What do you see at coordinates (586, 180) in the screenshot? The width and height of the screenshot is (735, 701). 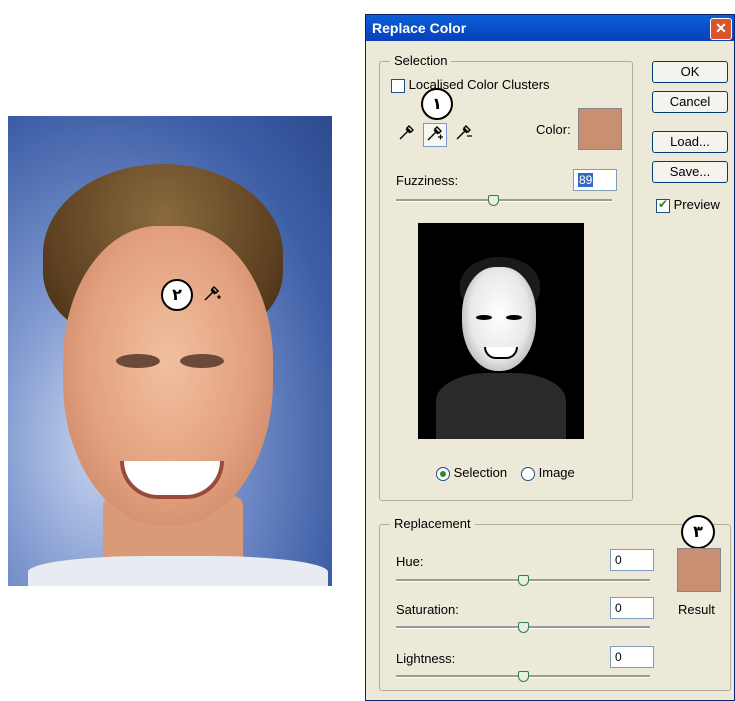 I see `fuzziness-value: 89` at bounding box center [586, 180].